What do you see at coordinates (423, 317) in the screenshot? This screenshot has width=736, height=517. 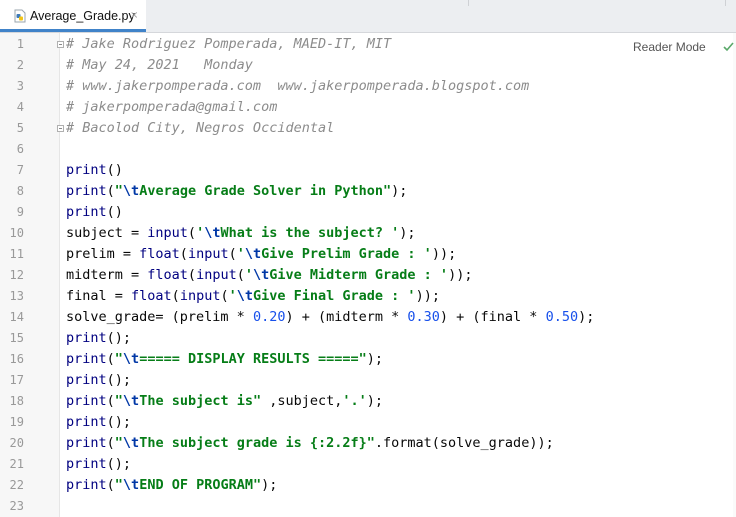 I see `code-token: 0.30` at bounding box center [423, 317].